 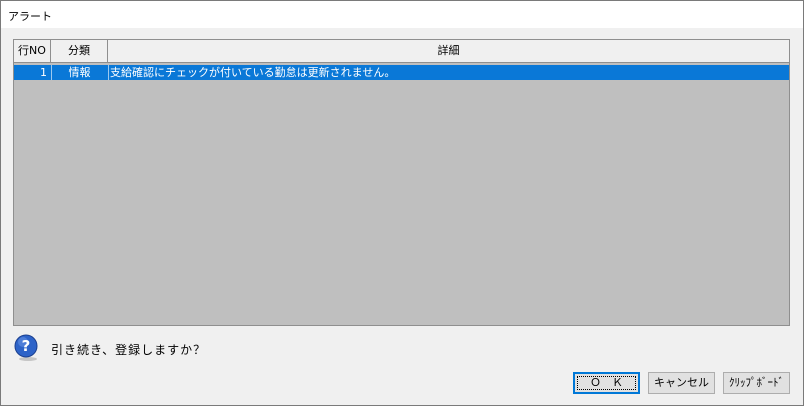 I want to click on cell-category: 情報, so click(x=79, y=72).